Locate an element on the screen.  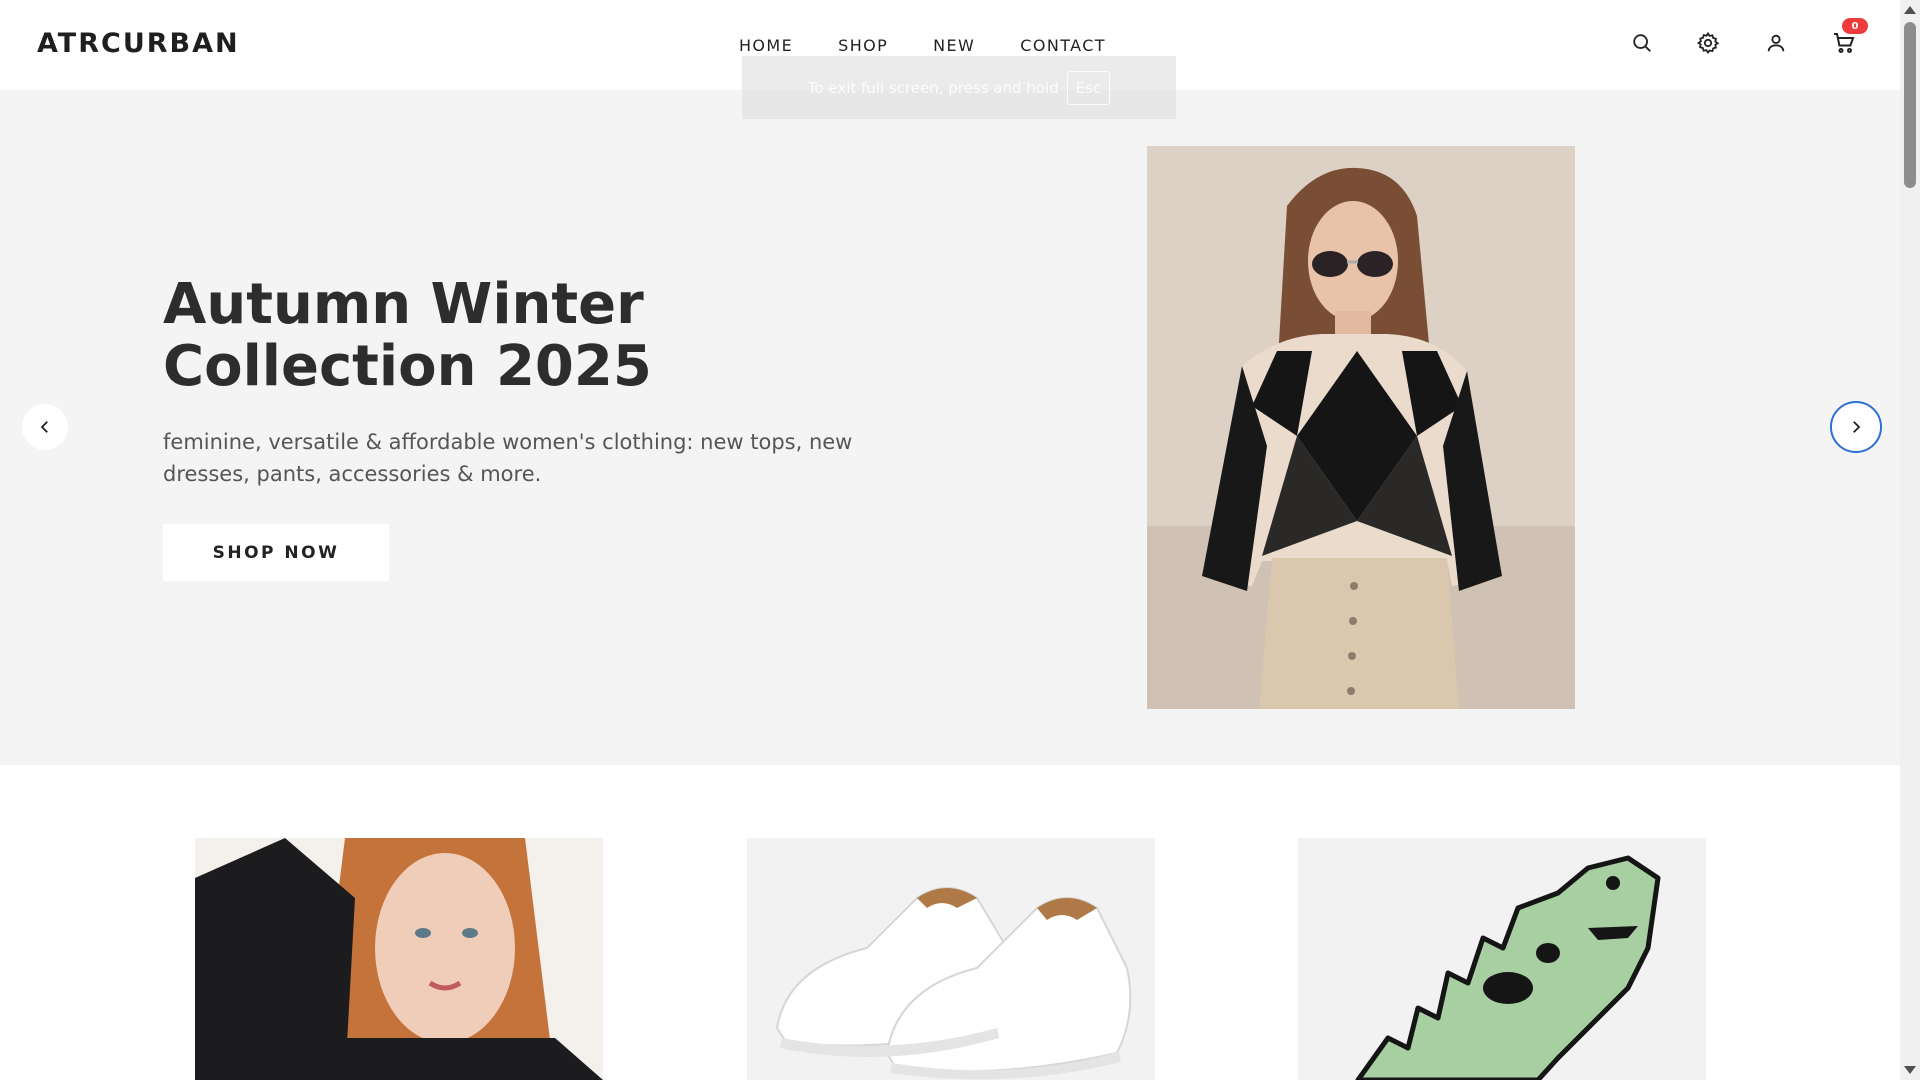
scroll-down-arrow-icon is located at coordinates (1910, 1070).